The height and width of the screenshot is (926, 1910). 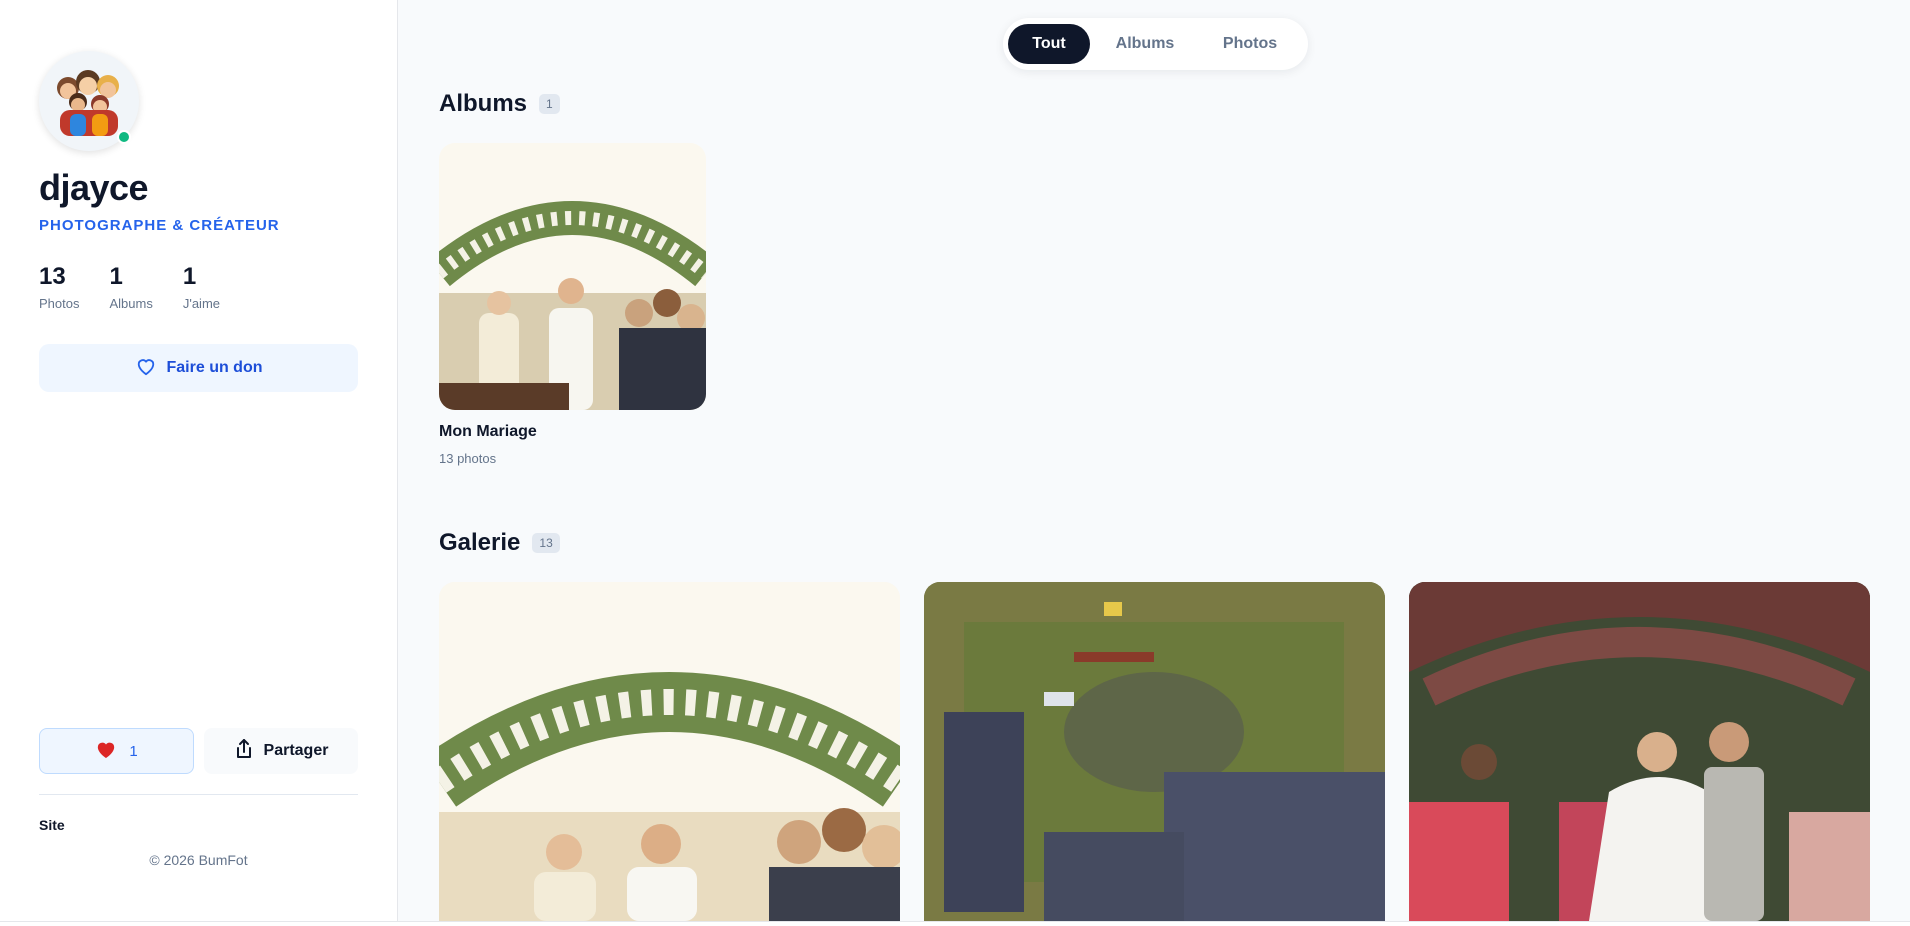 What do you see at coordinates (549, 104) in the screenshot?
I see `albums-count-badge: 1` at bounding box center [549, 104].